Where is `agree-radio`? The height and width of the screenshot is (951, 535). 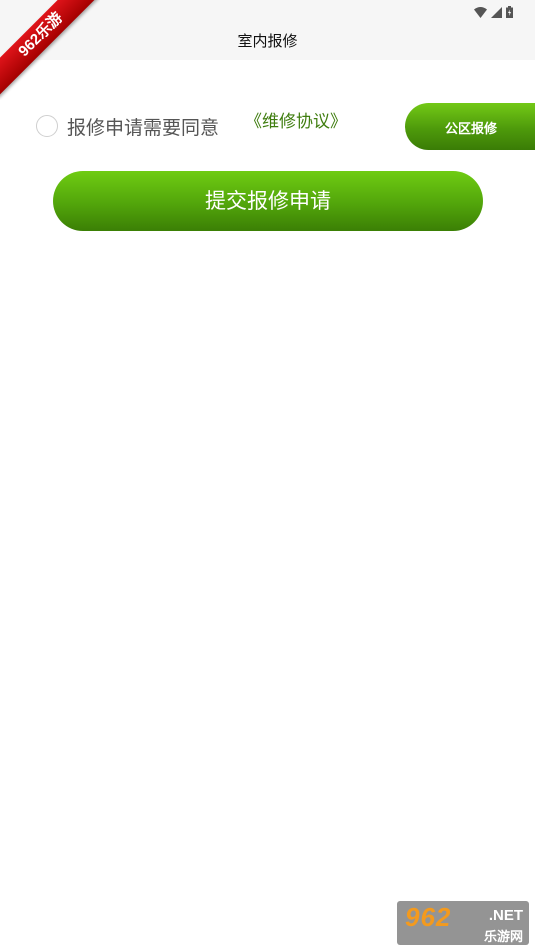 agree-radio is located at coordinates (47, 126).